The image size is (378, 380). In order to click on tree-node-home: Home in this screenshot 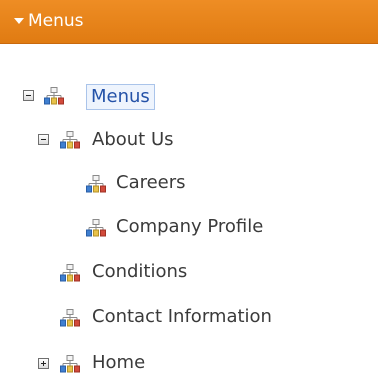, I will do `click(118, 363)`.